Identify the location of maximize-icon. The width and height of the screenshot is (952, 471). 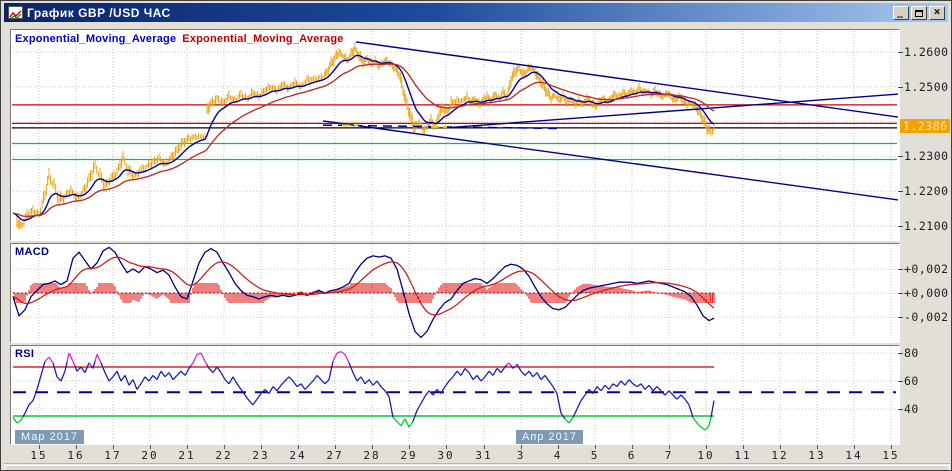
(919, 13).